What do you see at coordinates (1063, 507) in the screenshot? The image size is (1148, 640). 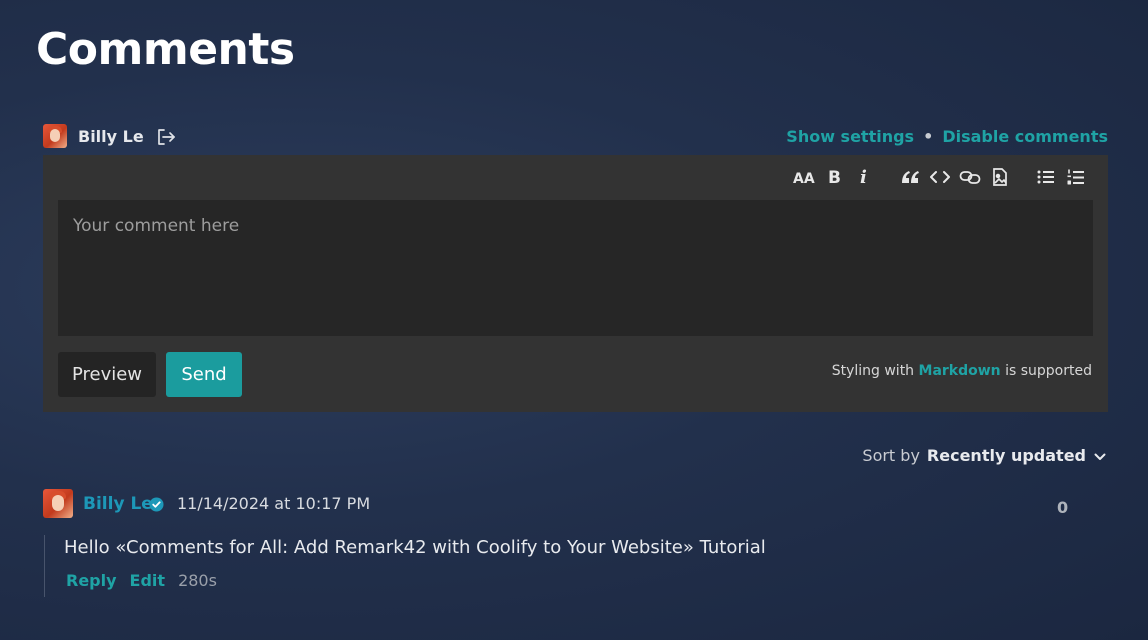 I see `comment-score: 0` at bounding box center [1063, 507].